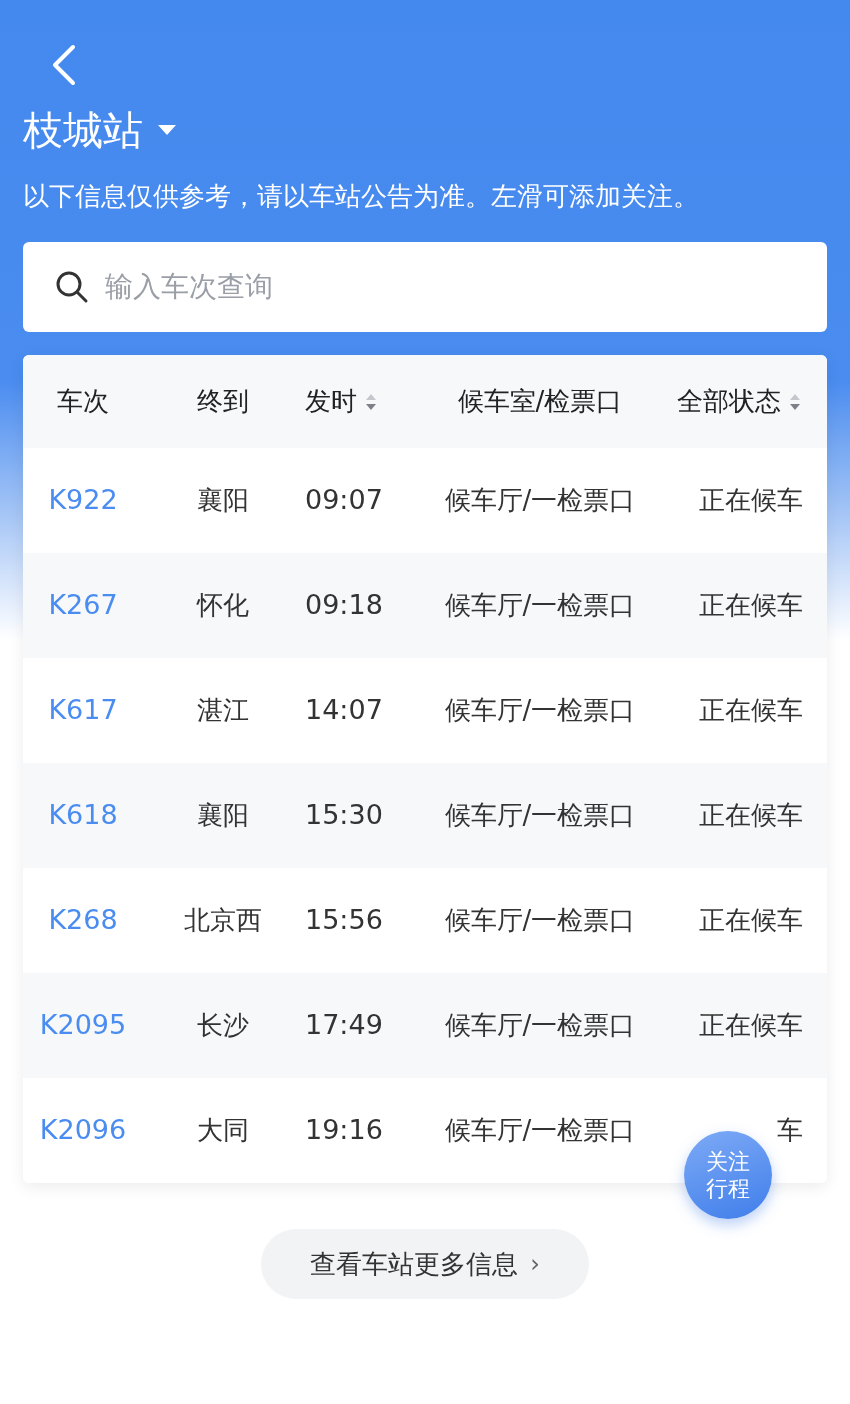 Image resolution: width=850 pixels, height=1404 pixels. I want to click on table-cell-text: 大同, so click(223, 1130).